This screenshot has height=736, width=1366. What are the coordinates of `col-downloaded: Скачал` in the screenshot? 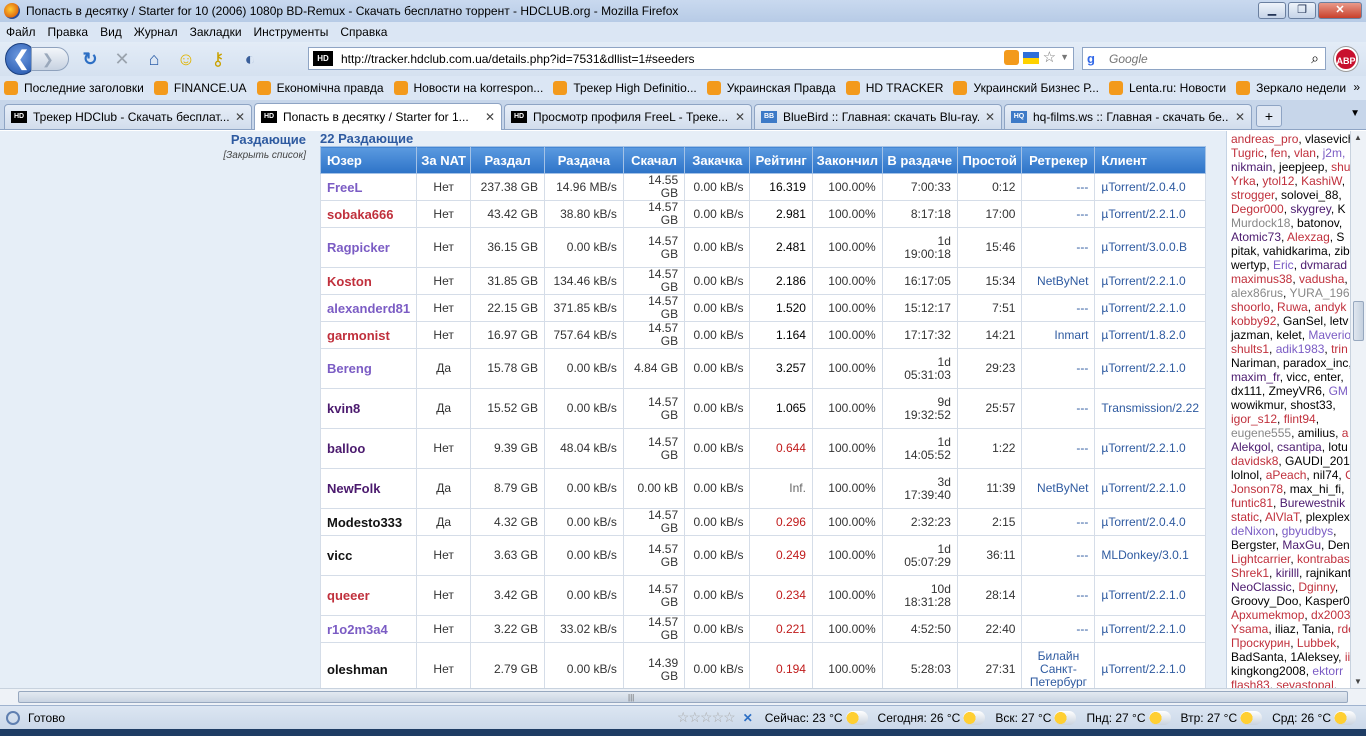 It's located at (654, 160).